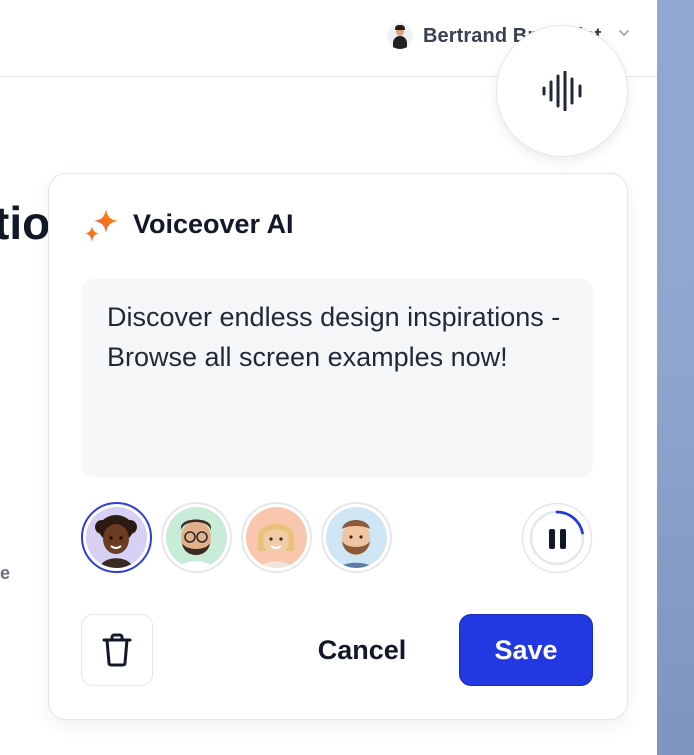  Describe the element at coordinates (101, 225) in the screenshot. I see `sparkle-icon` at that location.